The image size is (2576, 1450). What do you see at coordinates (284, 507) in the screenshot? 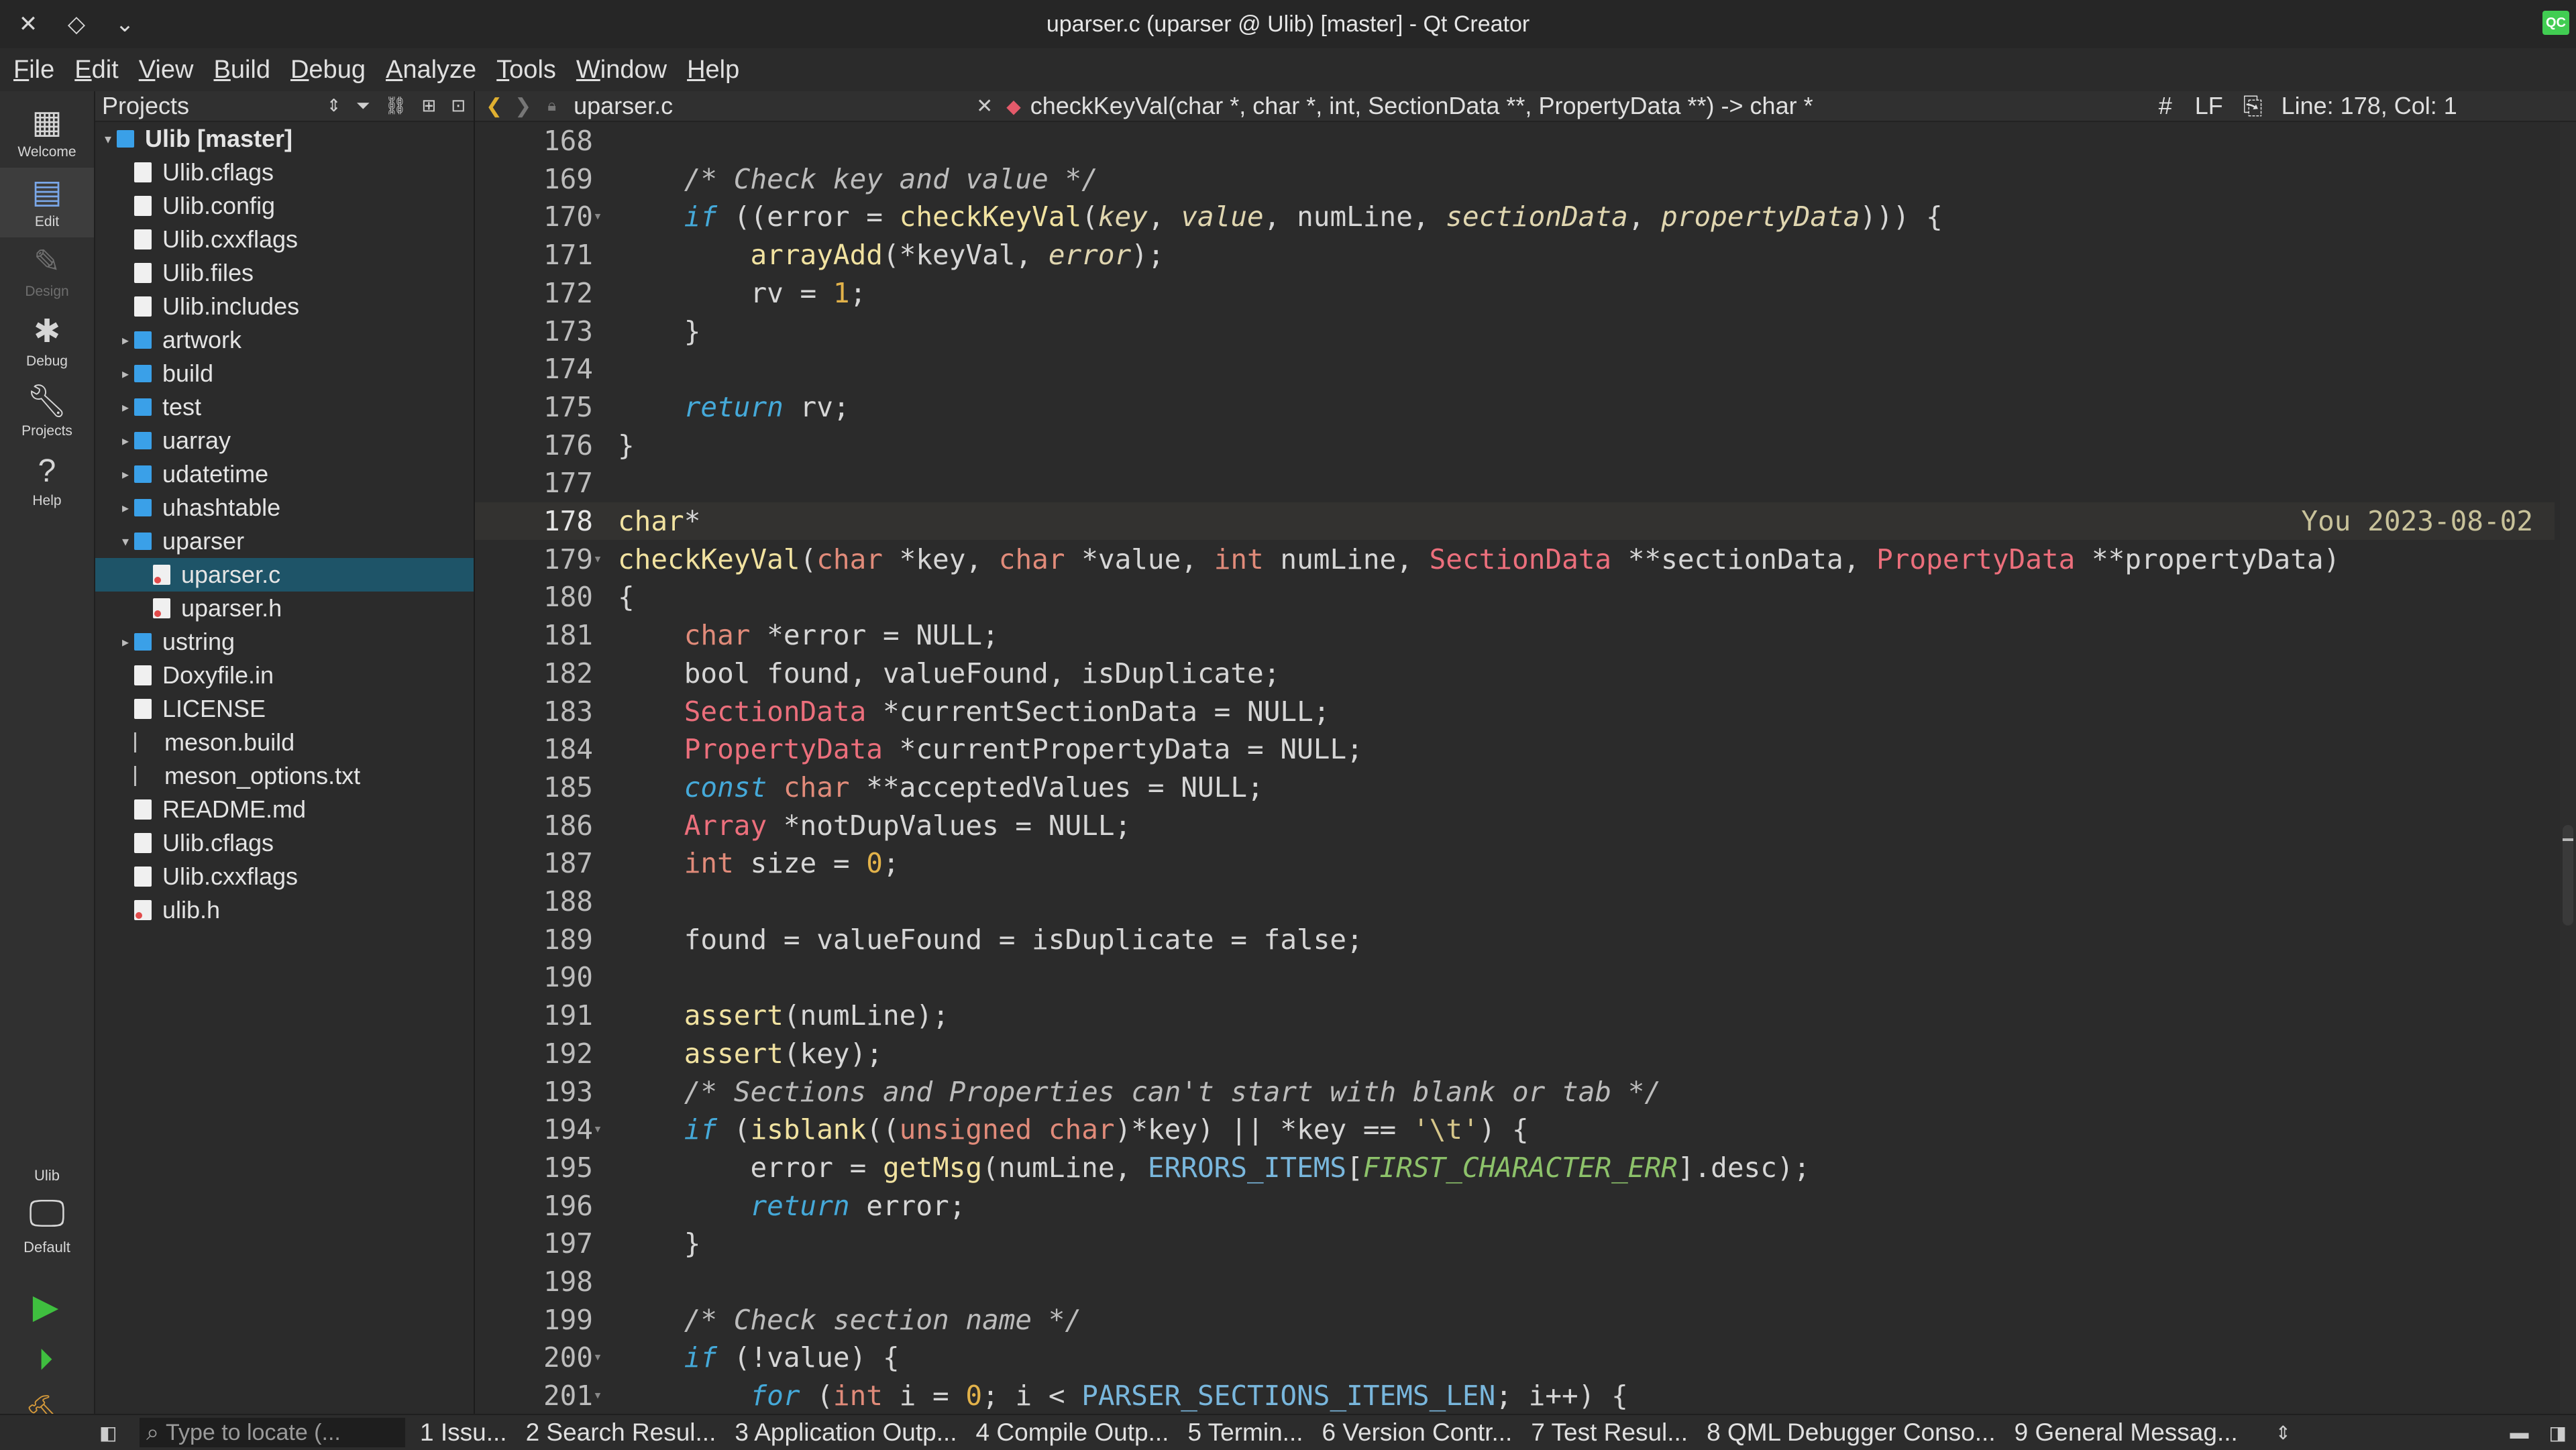
I see `tree-folder-item: ▸ uhashtable` at bounding box center [284, 507].